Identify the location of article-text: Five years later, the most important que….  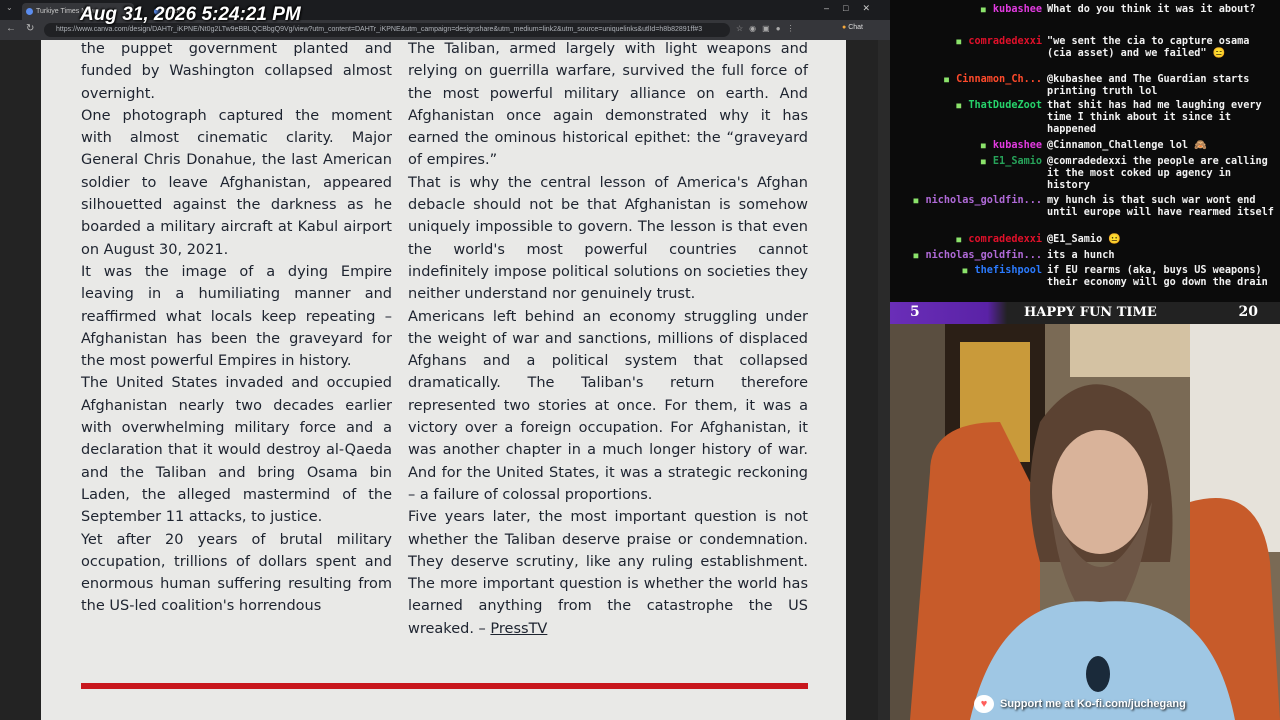
(608, 573).